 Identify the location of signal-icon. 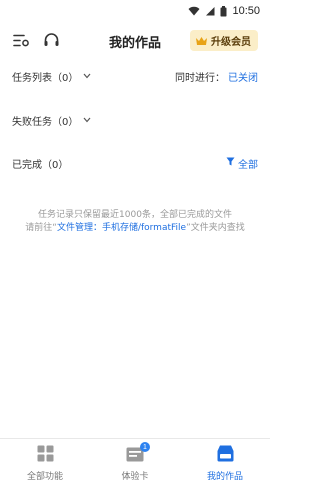
(210, 11).